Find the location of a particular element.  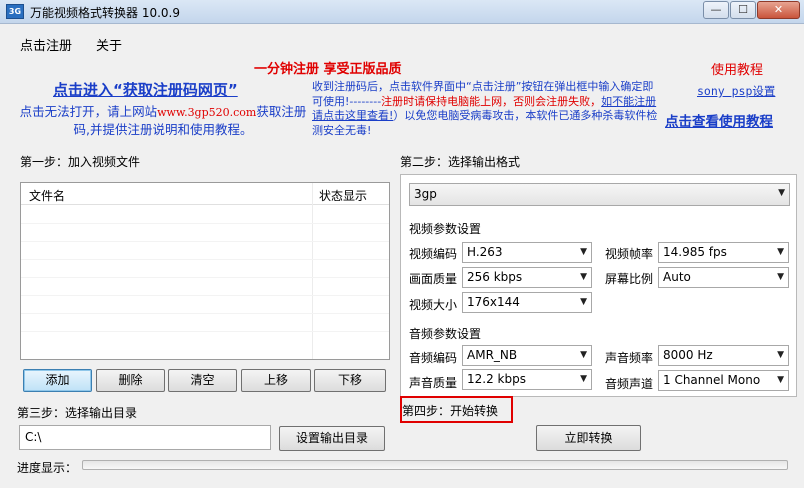

window-title: 万能视频格式转换器 10.0.9 is located at coordinates (105, 13).